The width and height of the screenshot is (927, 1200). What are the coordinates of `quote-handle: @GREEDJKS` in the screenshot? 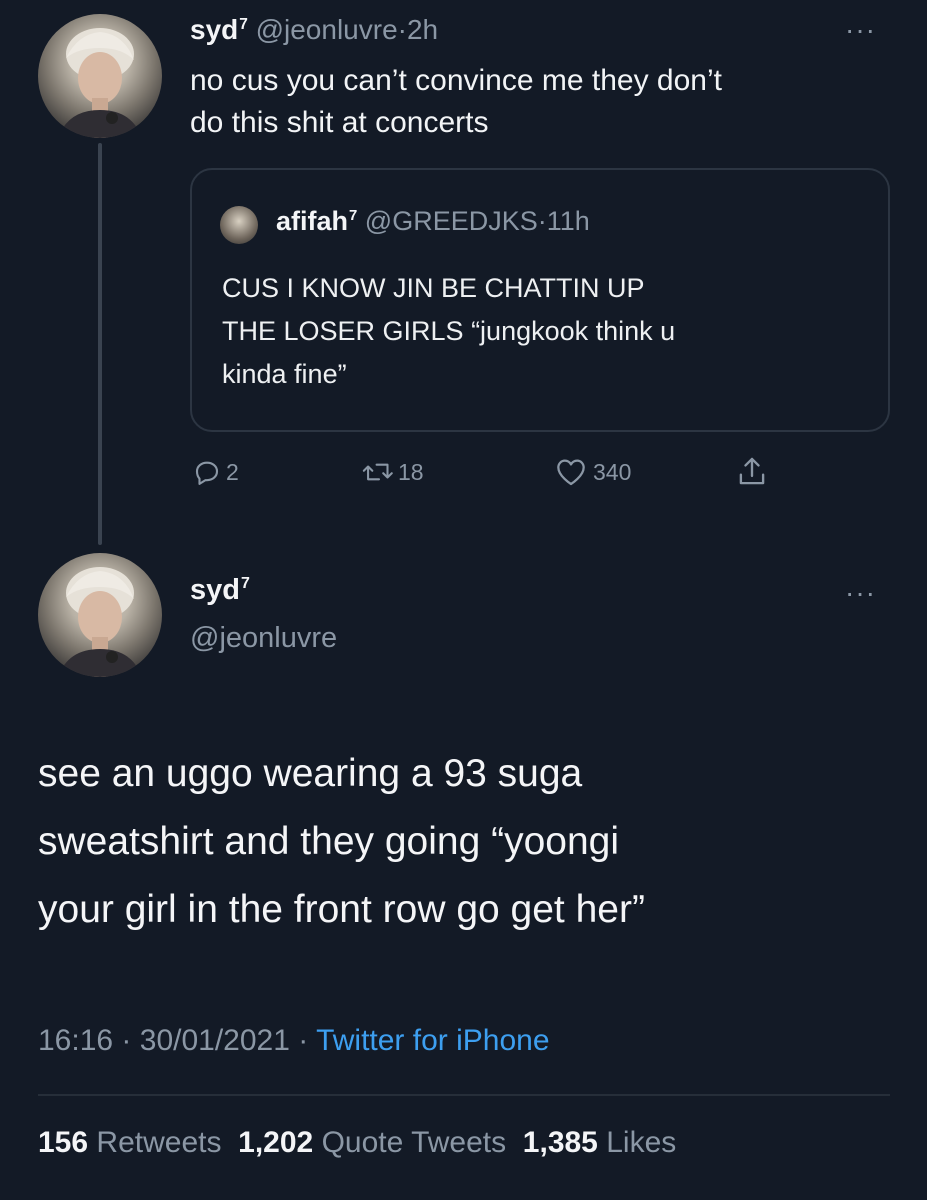 It's located at (451, 221).